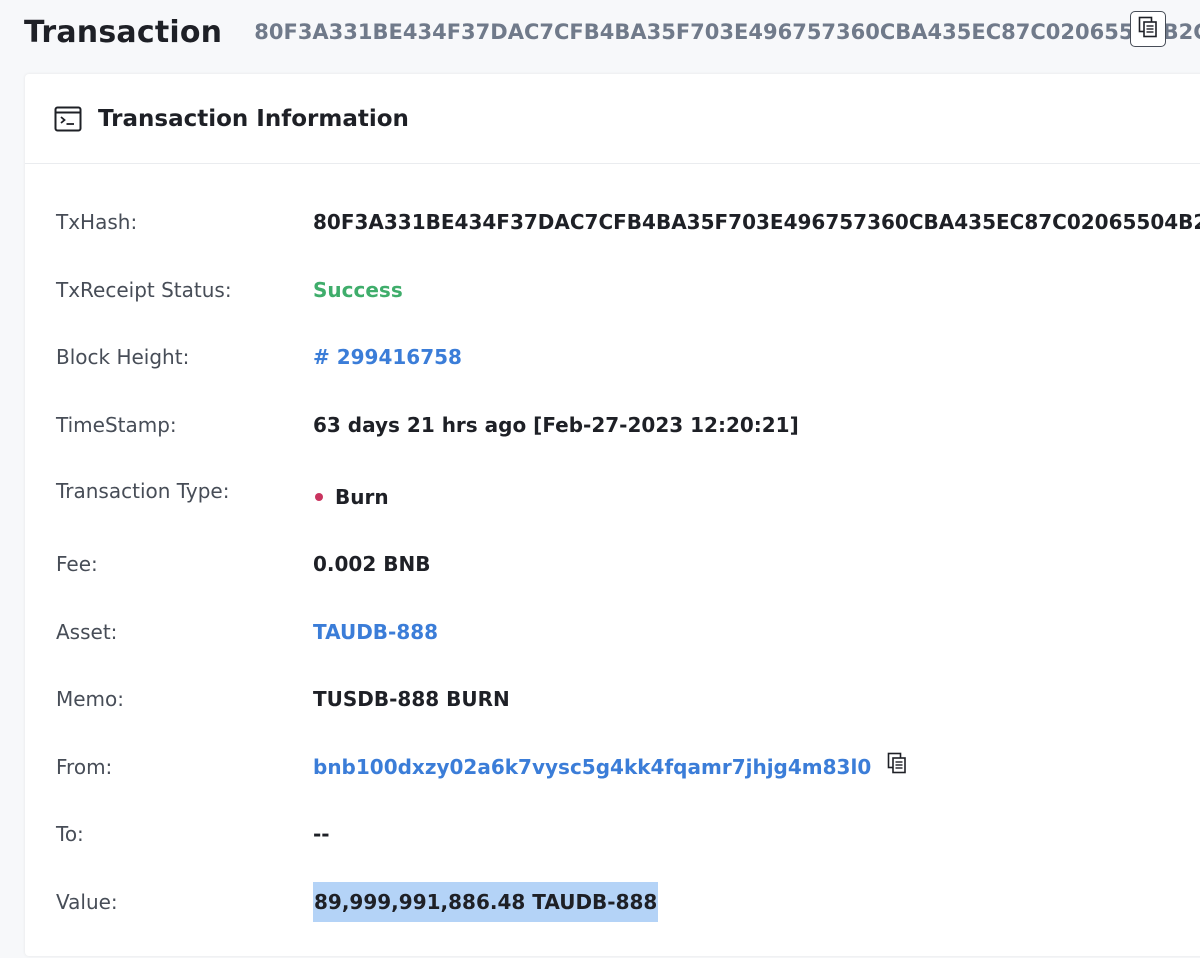 This screenshot has width=1200, height=958. Describe the element at coordinates (77, 564) in the screenshot. I see `fee-label: Fee:` at that location.